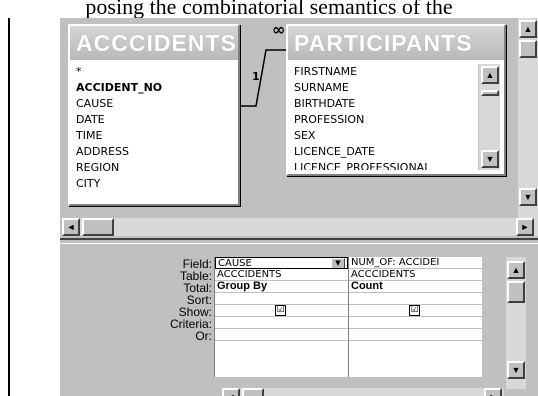  I want to click on field-list-participants-title: PARTICIPANTS, so click(396, 43).